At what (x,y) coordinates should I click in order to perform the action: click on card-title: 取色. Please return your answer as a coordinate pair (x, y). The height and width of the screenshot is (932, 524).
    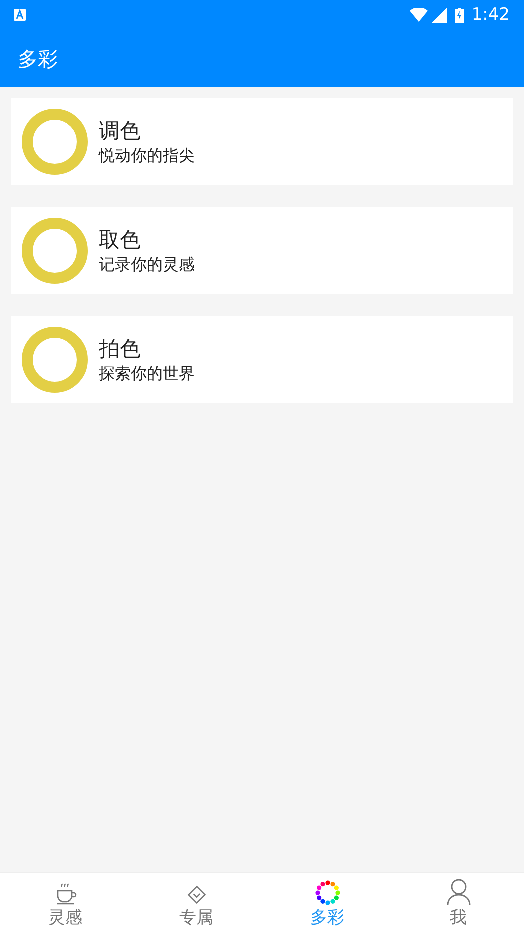
    Looking at the image, I should click on (120, 240).